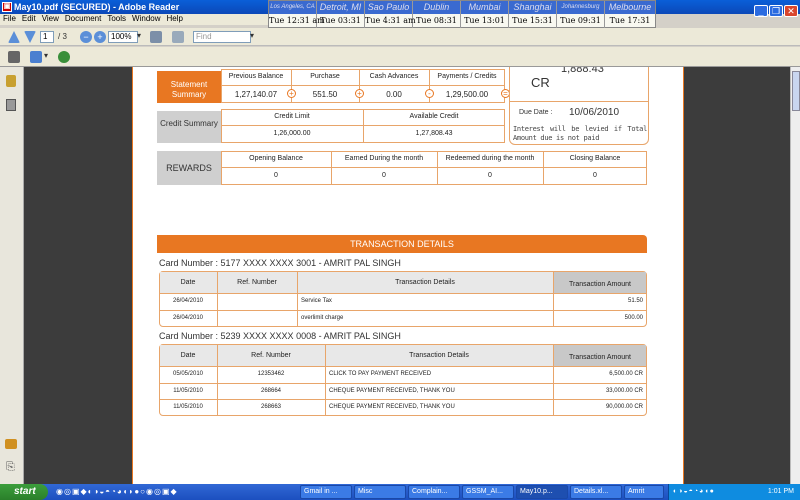  What do you see at coordinates (47, 37) in the screenshot?
I see `page-number-input: 1` at bounding box center [47, 37].